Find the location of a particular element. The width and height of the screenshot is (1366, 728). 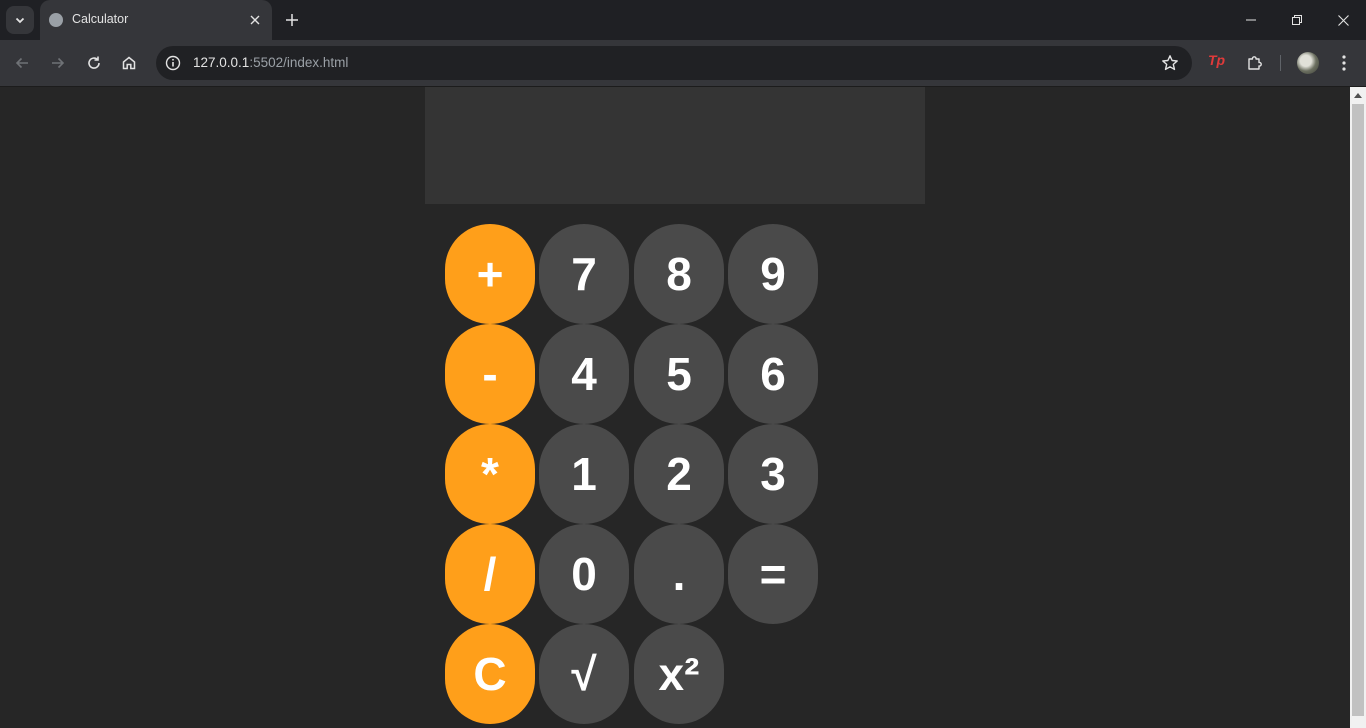

info-icon is located at coordinates (173, 63).